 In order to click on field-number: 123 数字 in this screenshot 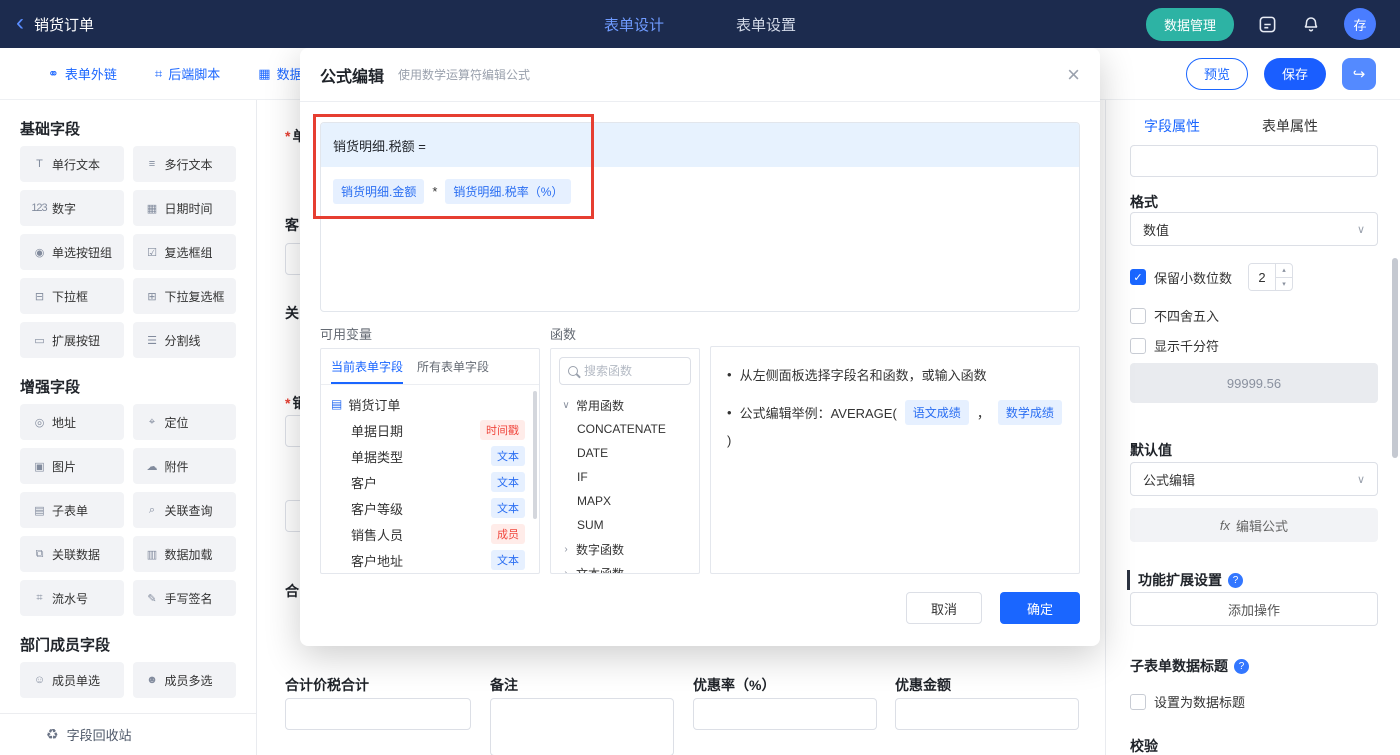, I will do `click(72, 208)`.